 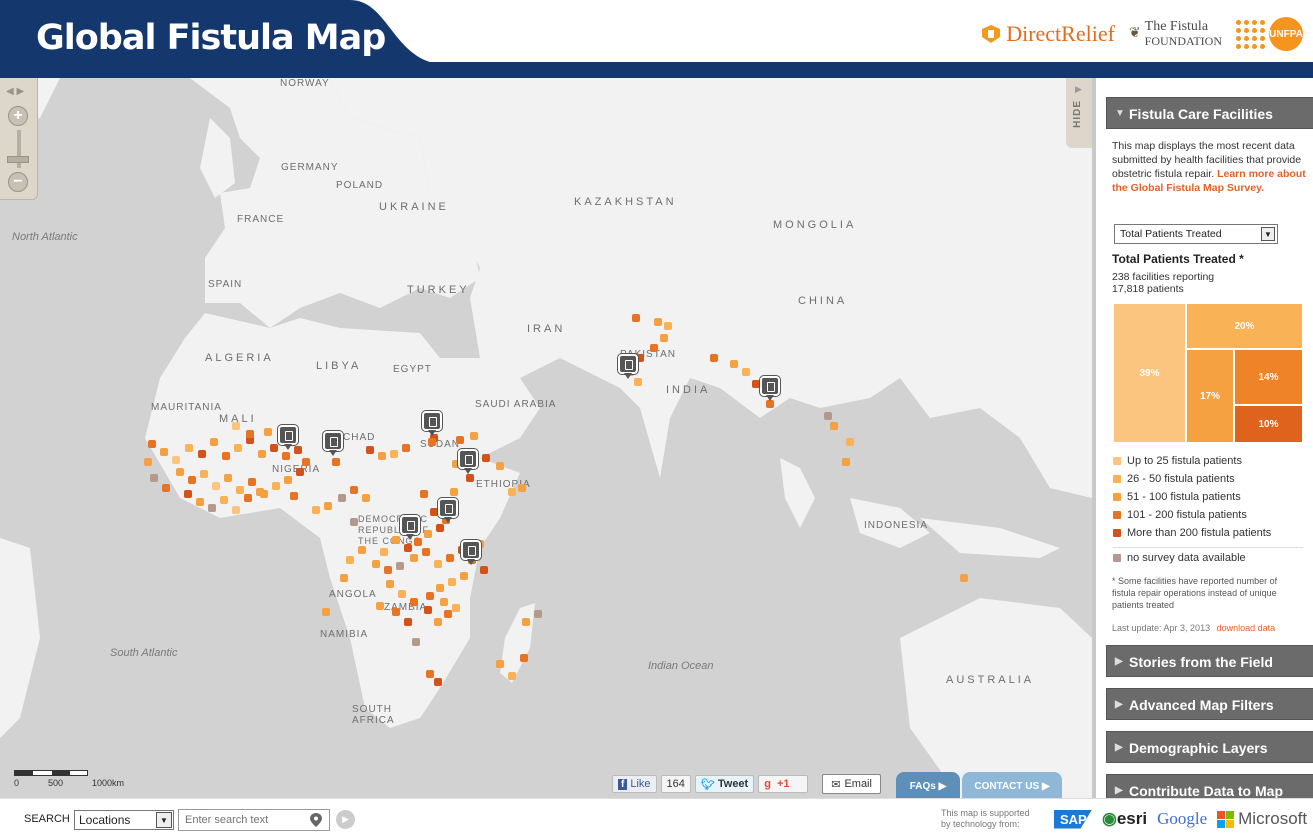 I want to click on treemap-cell: 14%, so click(x=1268, y=377).